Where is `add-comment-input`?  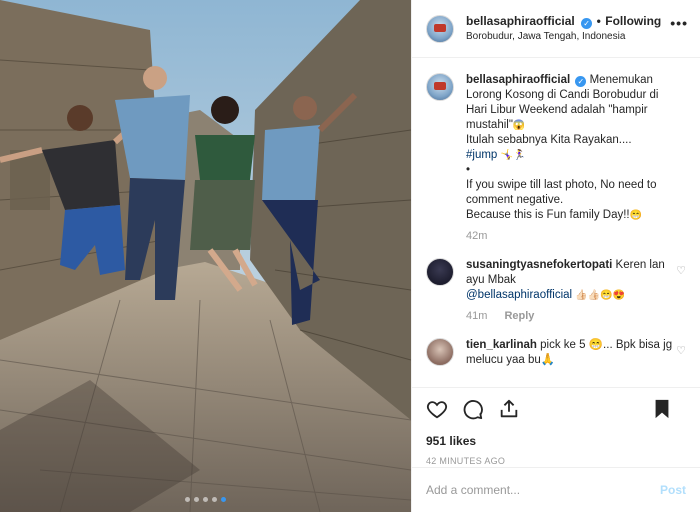
add-comment-input is located at coordinates (543, 490).